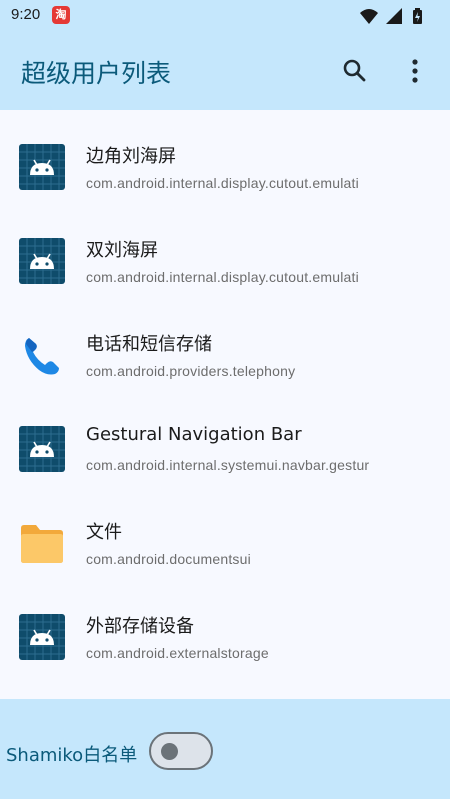 The width and height of the screenshot is (450, 799). I want to click on page-title: 超级用户列表, so click(96, 73).